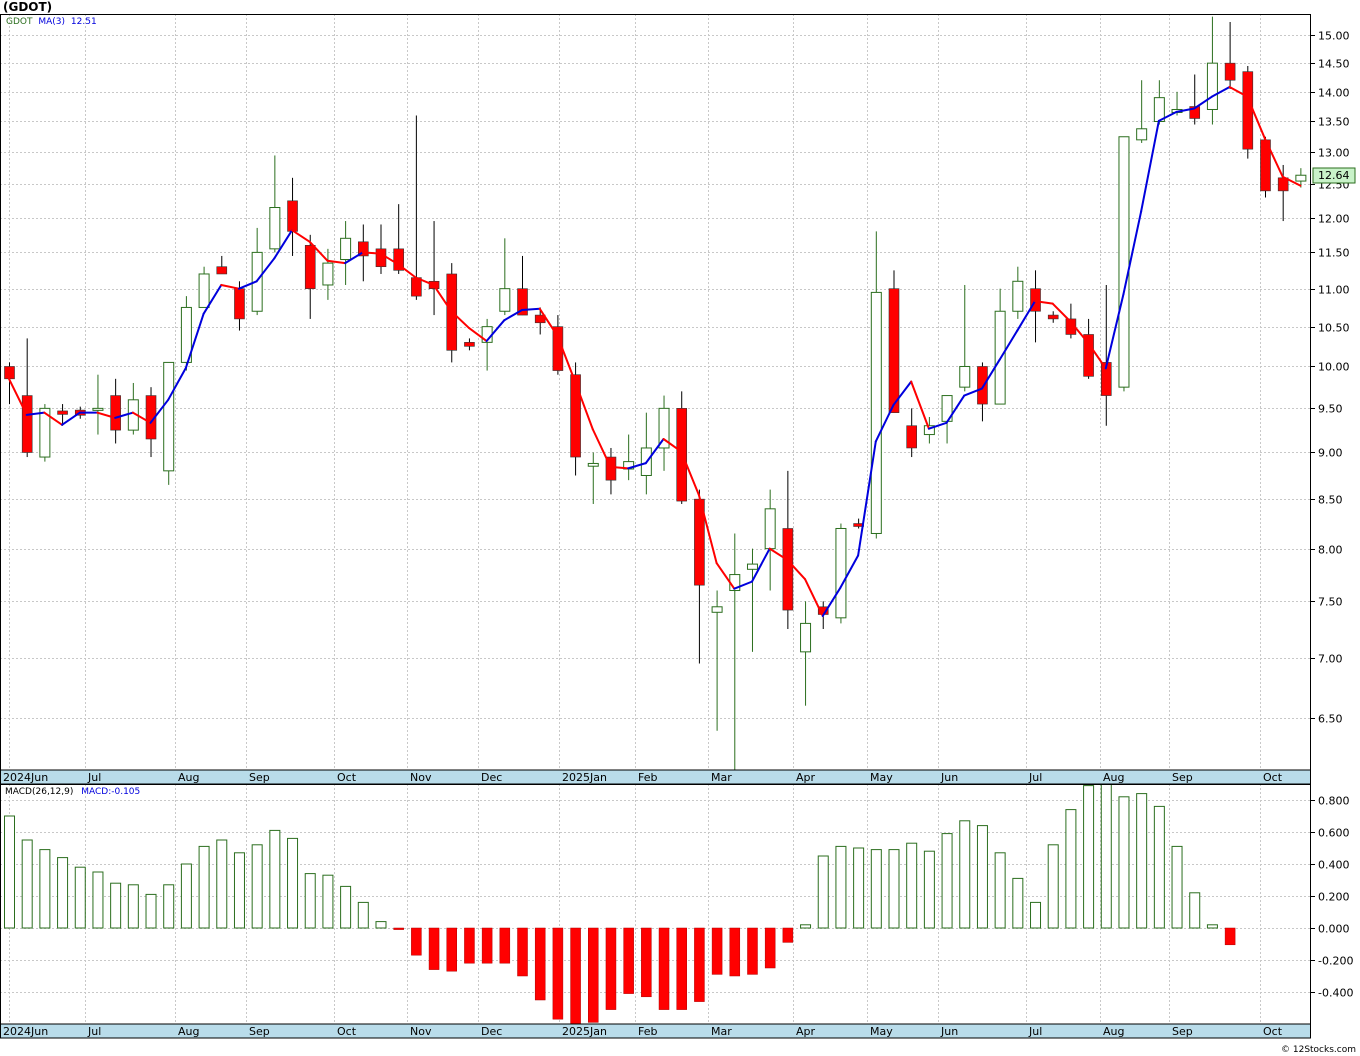 The height and width of the screenshot is (1056, 1360). I want to click on macd-tick-label: 0.400, so click(1334, 865).